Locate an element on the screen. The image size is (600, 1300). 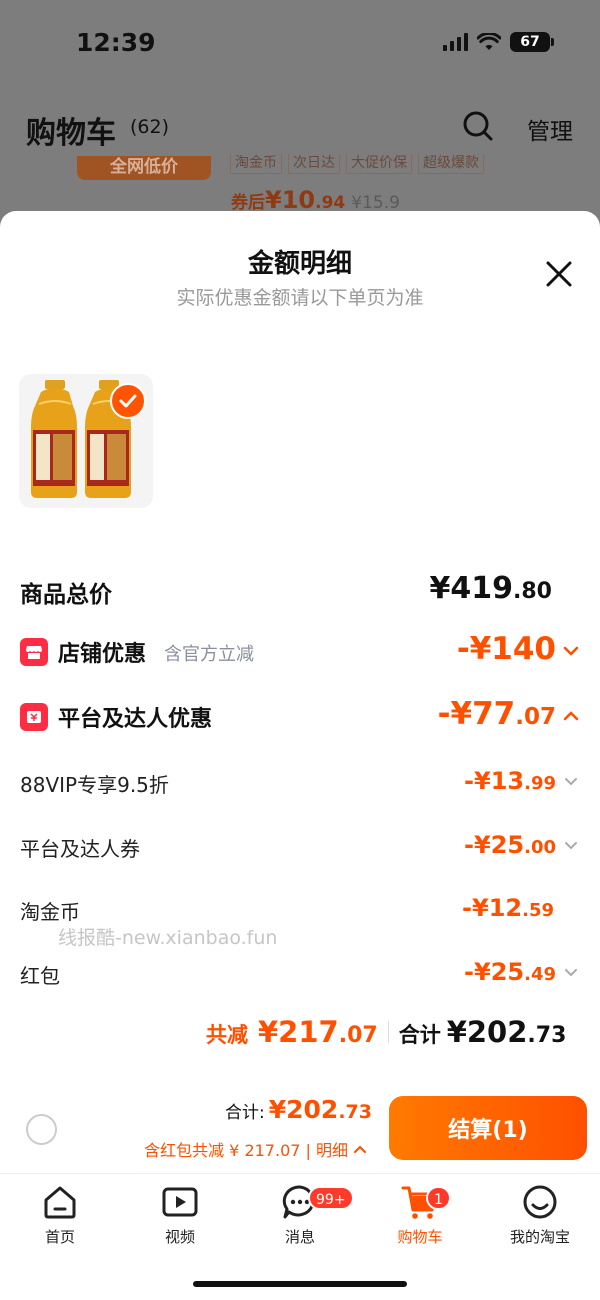
checkout-total-int: ¥202 is located at coordinates (303, 1109).